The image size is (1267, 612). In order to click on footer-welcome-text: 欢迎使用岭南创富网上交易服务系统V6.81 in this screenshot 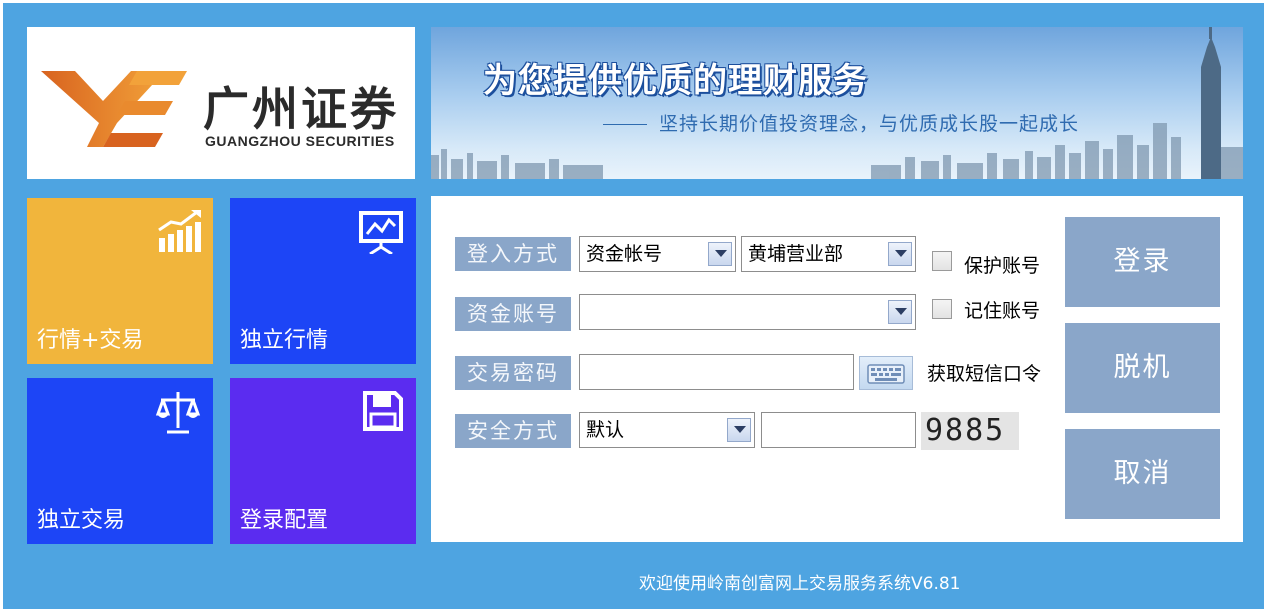, I will do `click(800, 584)`.